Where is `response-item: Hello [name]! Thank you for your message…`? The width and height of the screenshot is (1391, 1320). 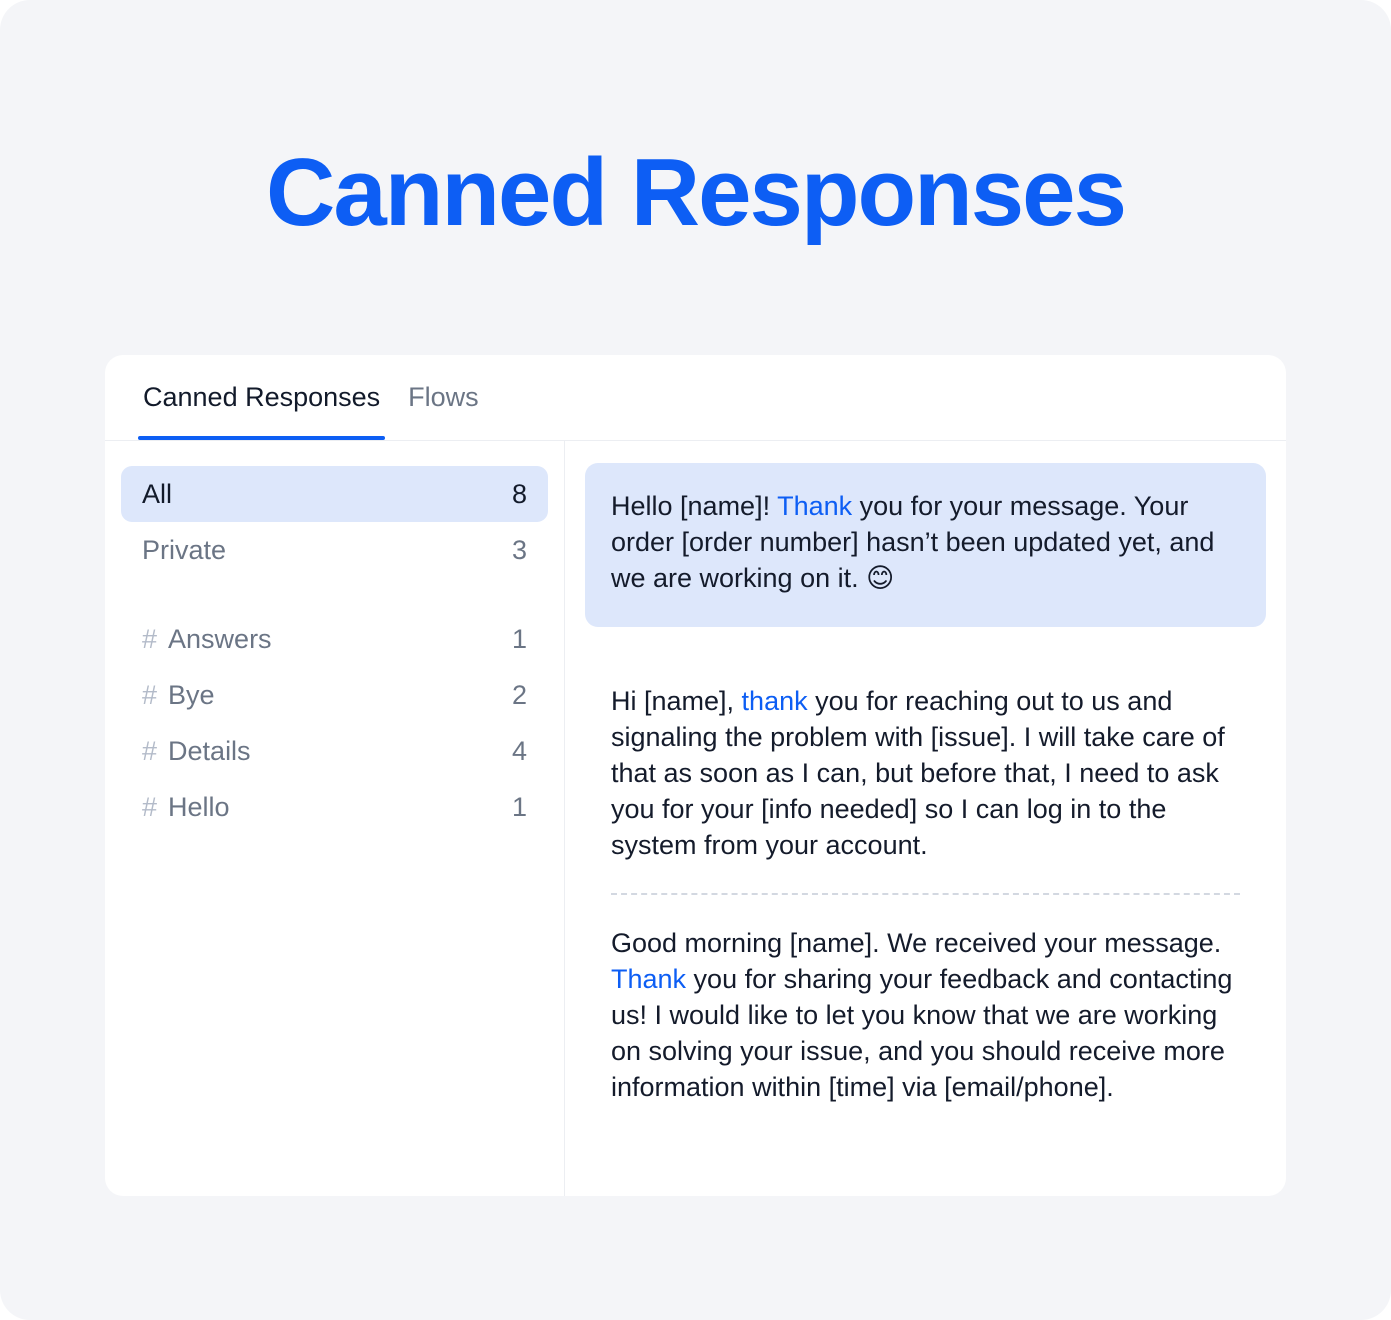 response-item: Hello [name]! Thank you for your message… is located at coordinates (925, 545).